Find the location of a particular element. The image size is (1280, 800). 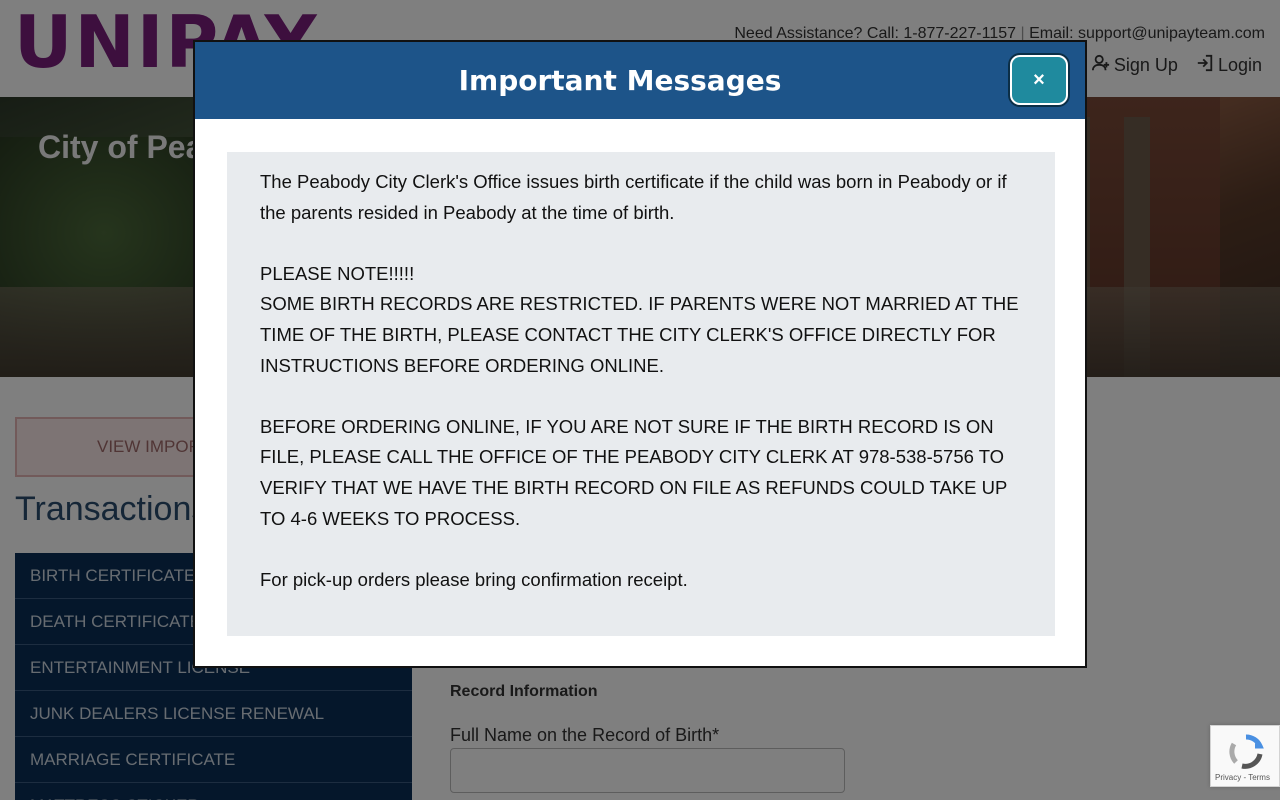

recaptcha-badge: Privacy - Terms is located at coordinates (1245, 756).